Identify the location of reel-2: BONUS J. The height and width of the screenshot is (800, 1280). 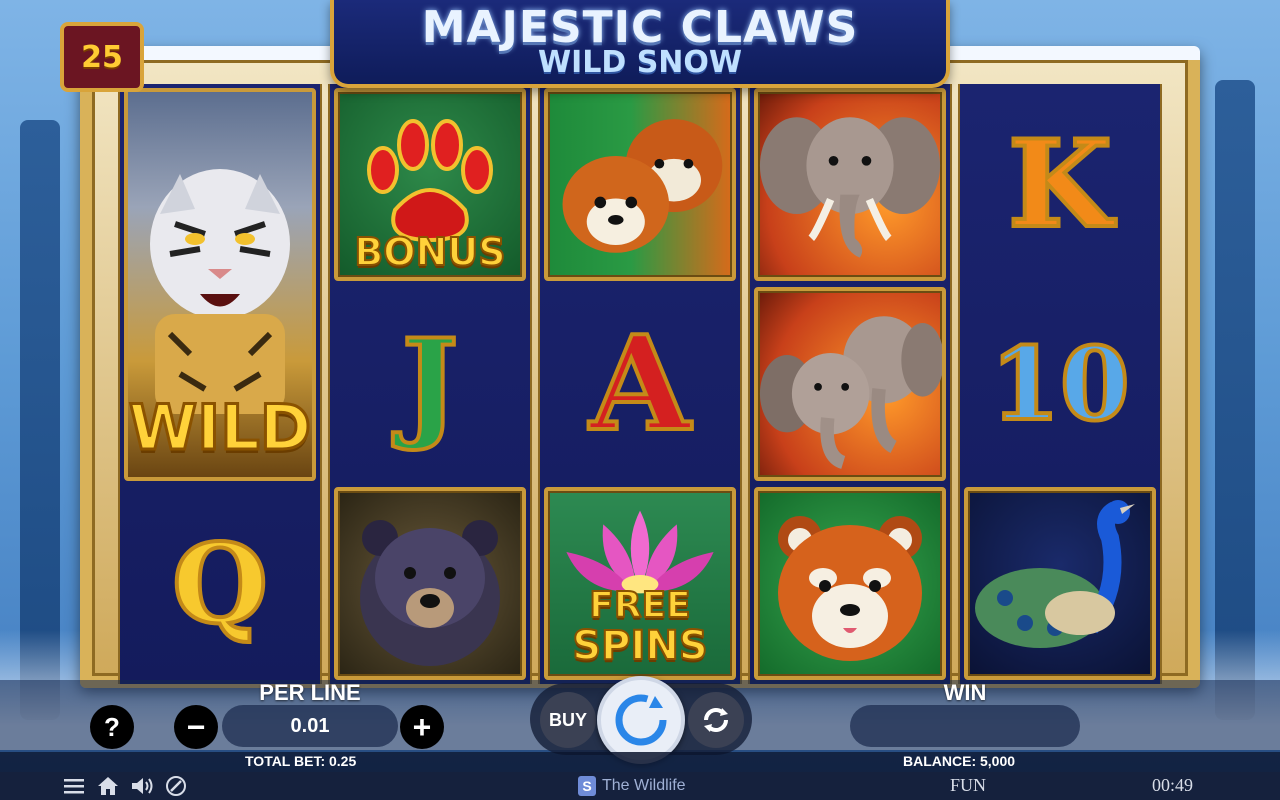
(430, 384).